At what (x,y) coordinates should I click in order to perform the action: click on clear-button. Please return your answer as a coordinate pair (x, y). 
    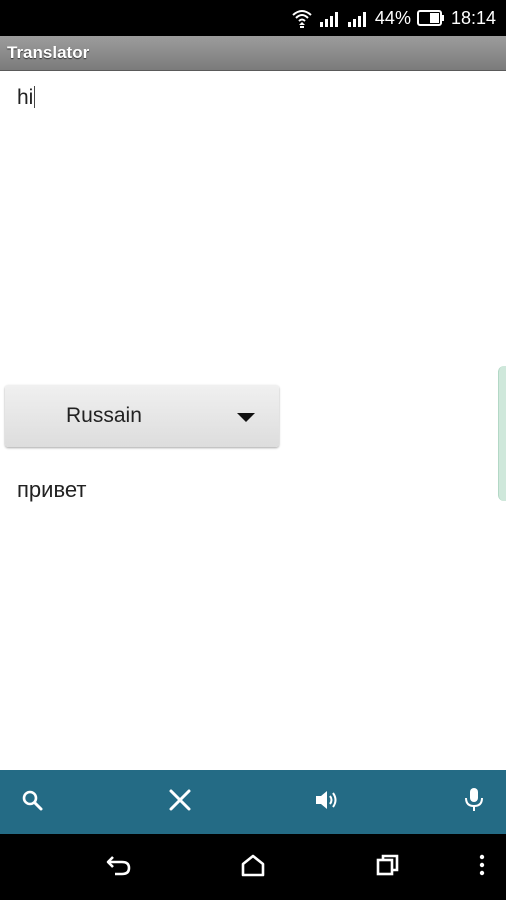
    Looking at the image, I should click on (180, 802).